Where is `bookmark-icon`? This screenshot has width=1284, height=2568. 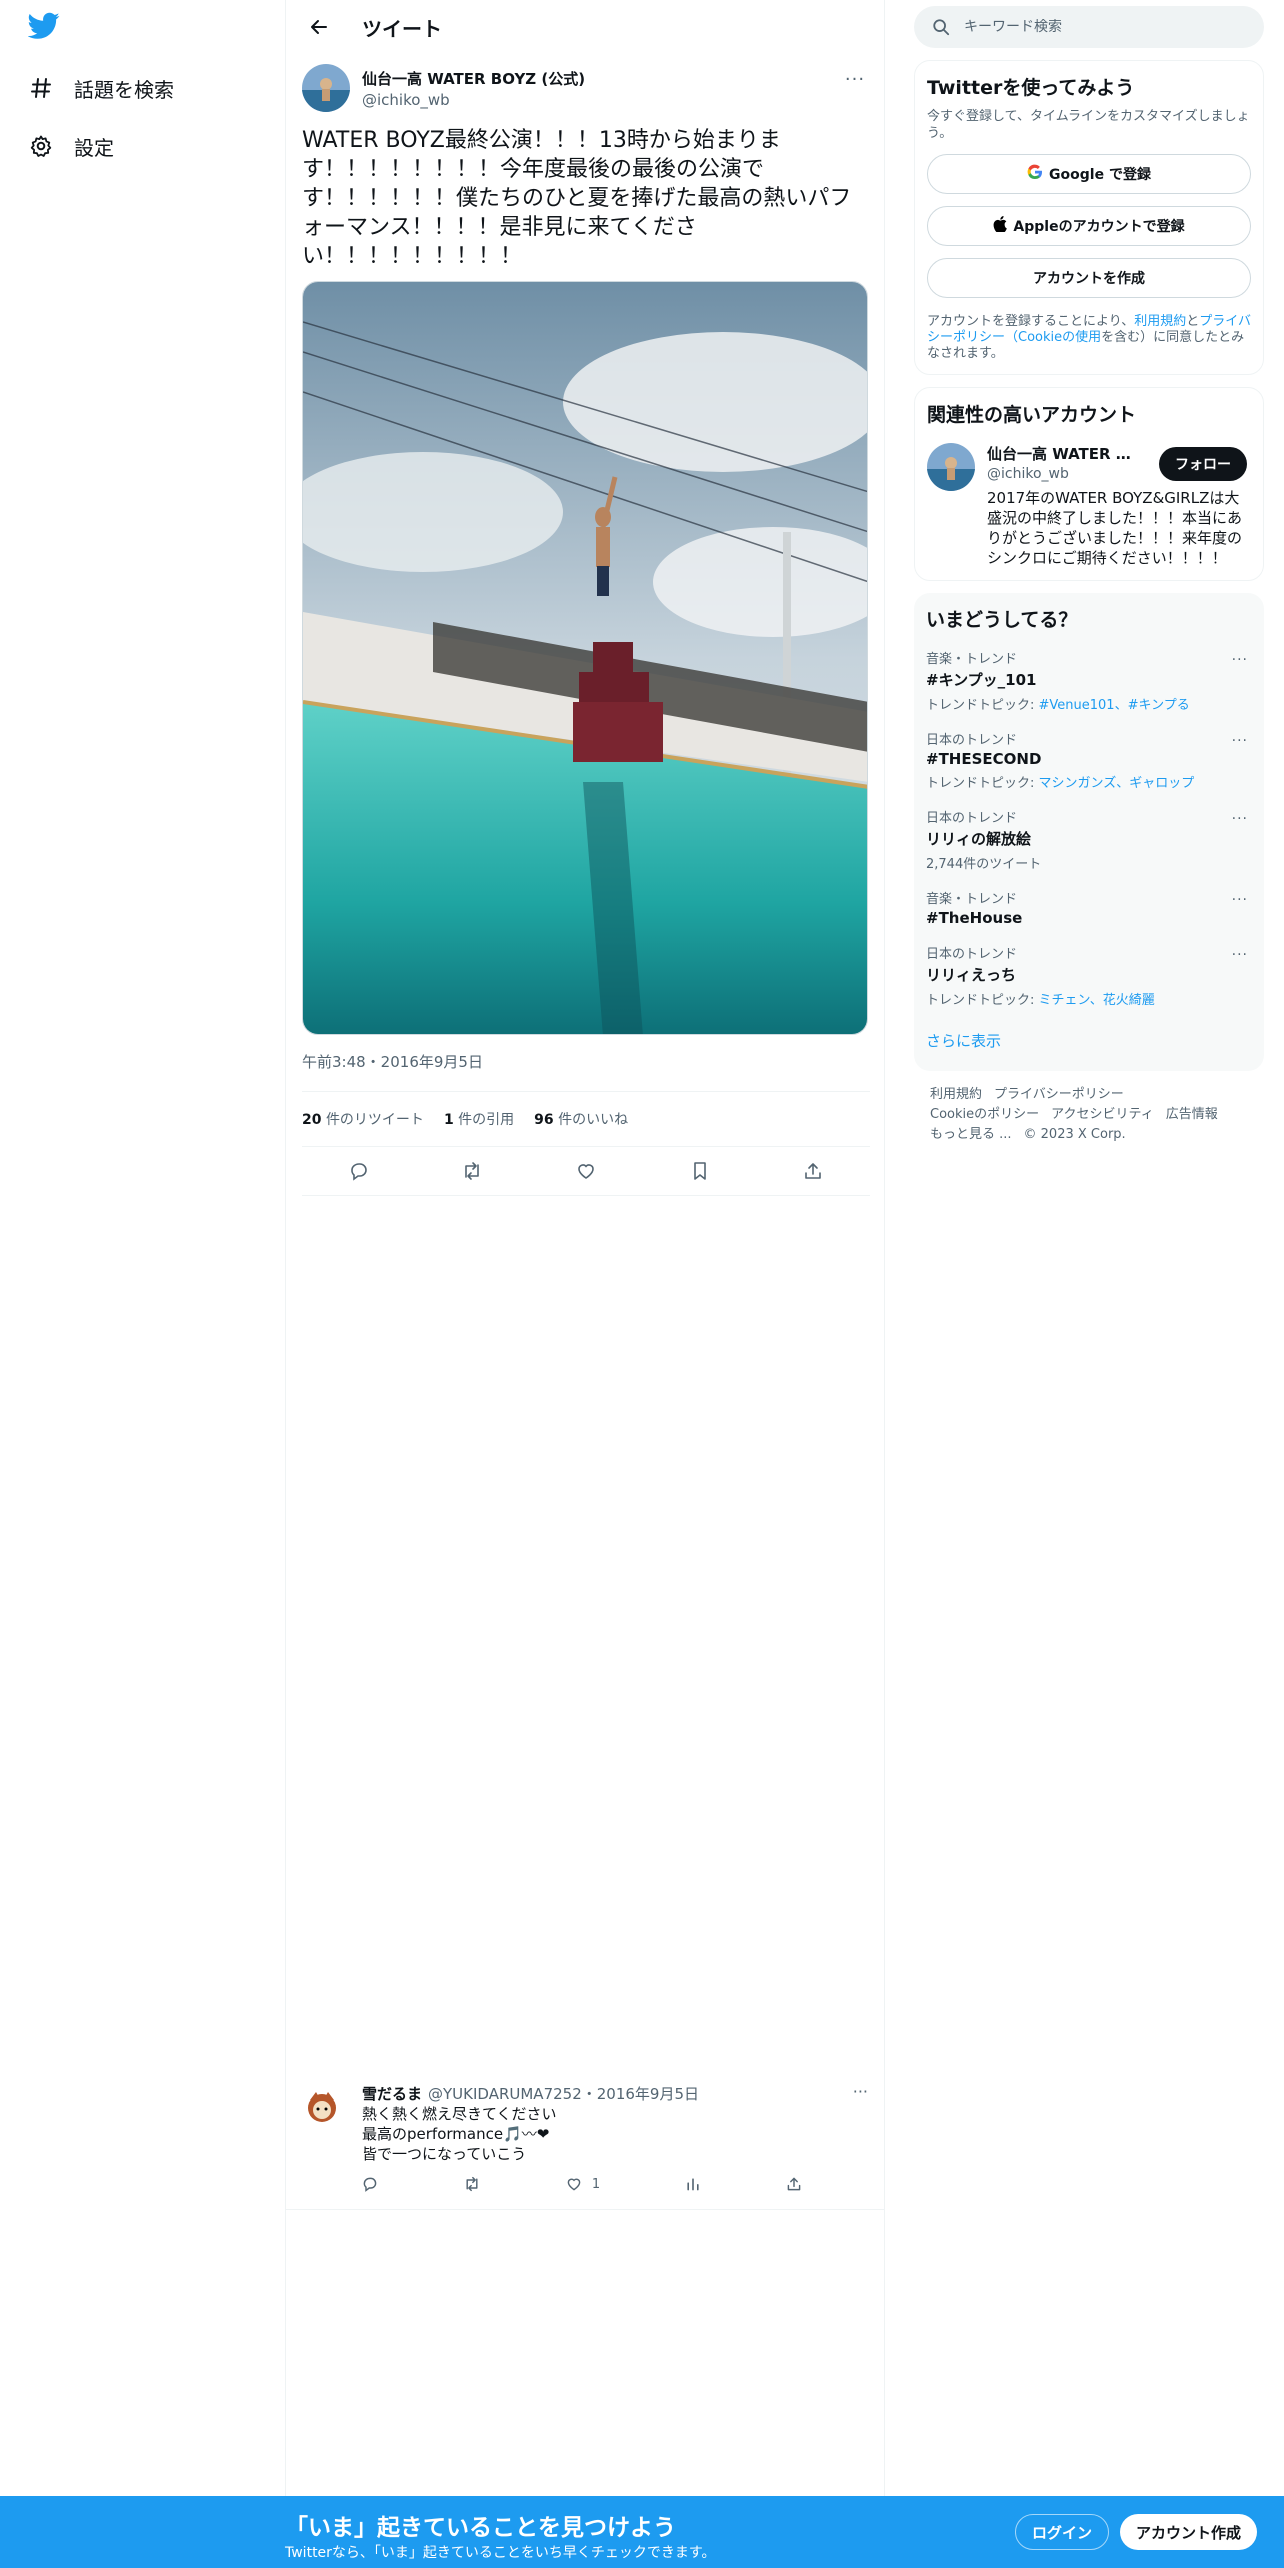
bookmark-icon is located at coordinates (700, 1171).